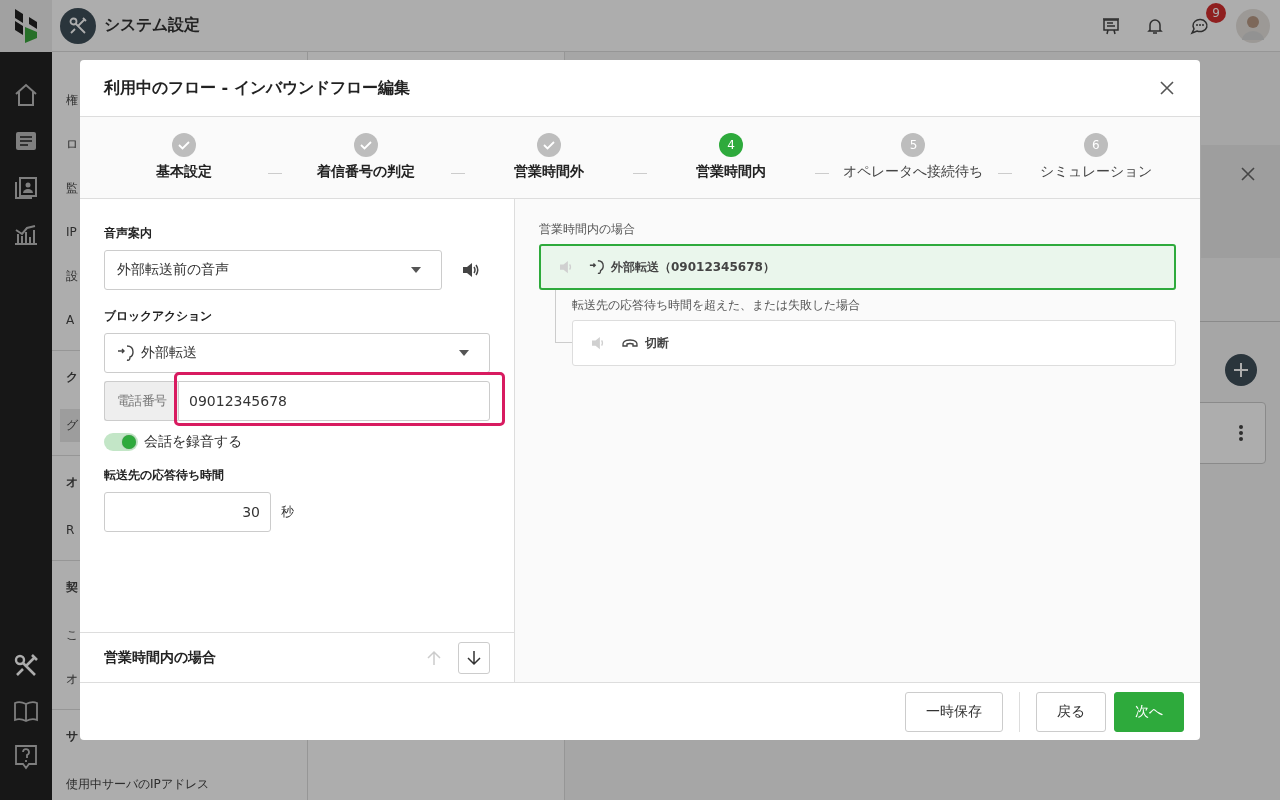 This screenshot has height=800, width=1280. What do you see at coordinates (366, 172) in the screenshot?
I see `step-label: 着信番号の判定` at bounding box center [366, 172].